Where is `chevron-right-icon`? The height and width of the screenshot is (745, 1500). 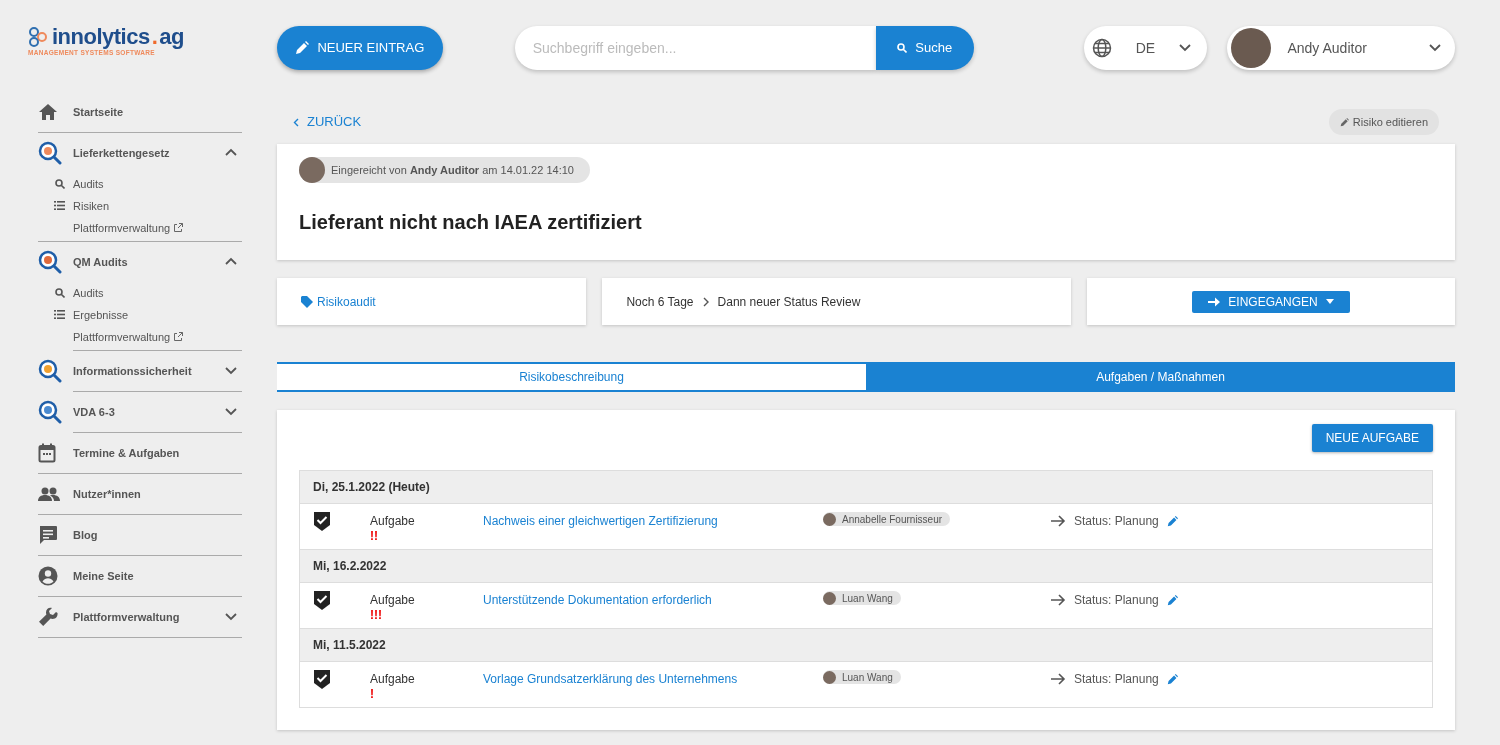 chevron-right-icon is located at coordinates (705, 301).